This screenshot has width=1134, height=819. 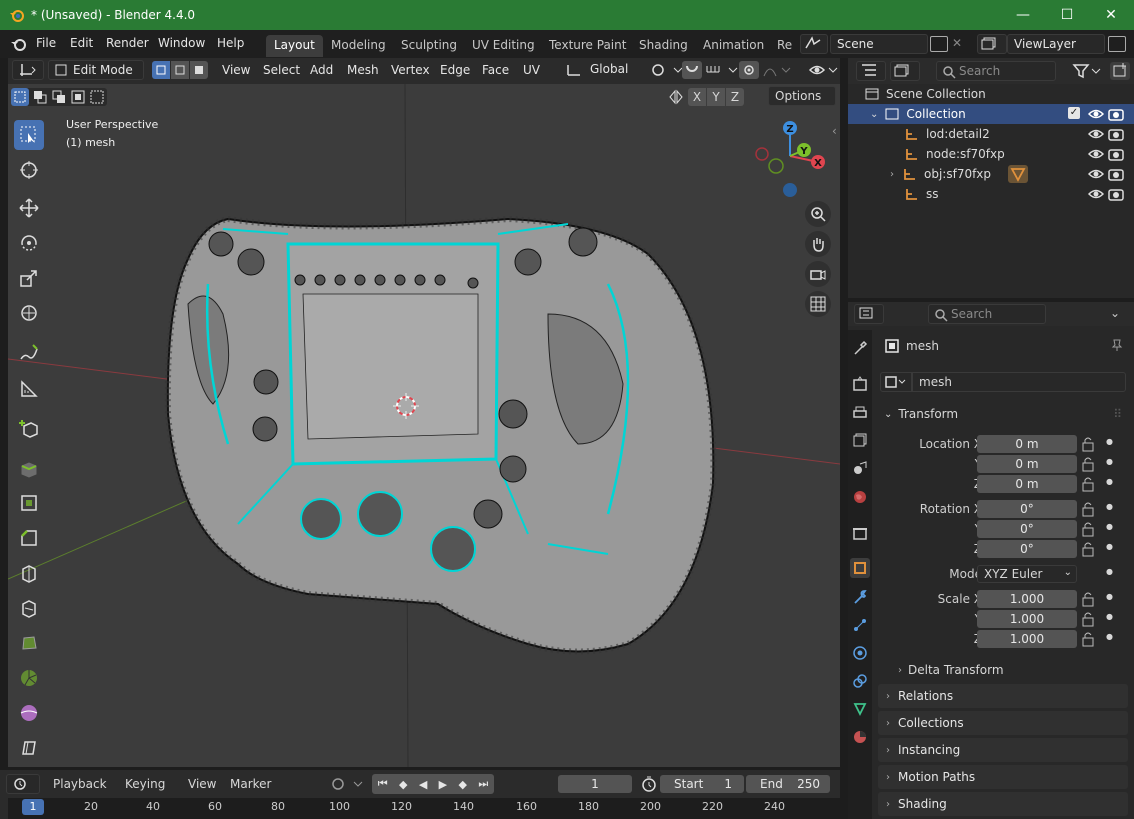 What do you see at coordinates (348, 784) in the screenshot?
I see `keyframe-filter-icon` at bounding box center [348, 784].